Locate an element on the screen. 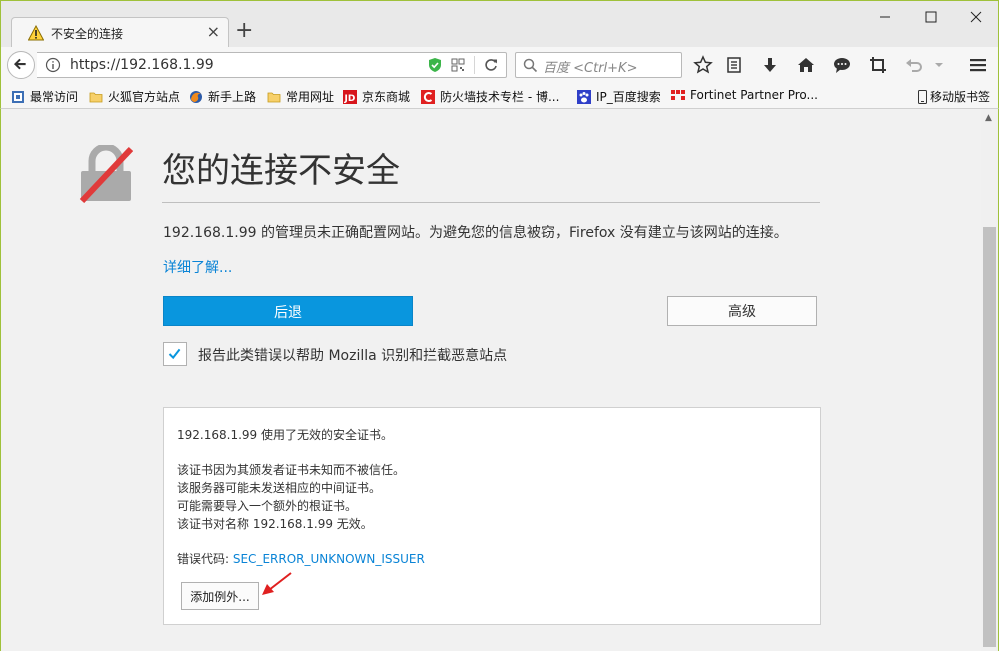 This screenshot has width=999, height=651. back-arrow-icon is located at coordinates (19, 64).